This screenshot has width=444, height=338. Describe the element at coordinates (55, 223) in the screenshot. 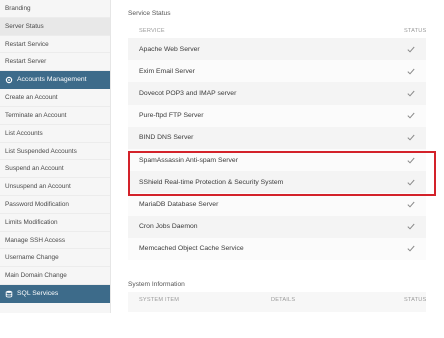

I see `sidebar-item-limits-modification: Limits Modification` at that location.